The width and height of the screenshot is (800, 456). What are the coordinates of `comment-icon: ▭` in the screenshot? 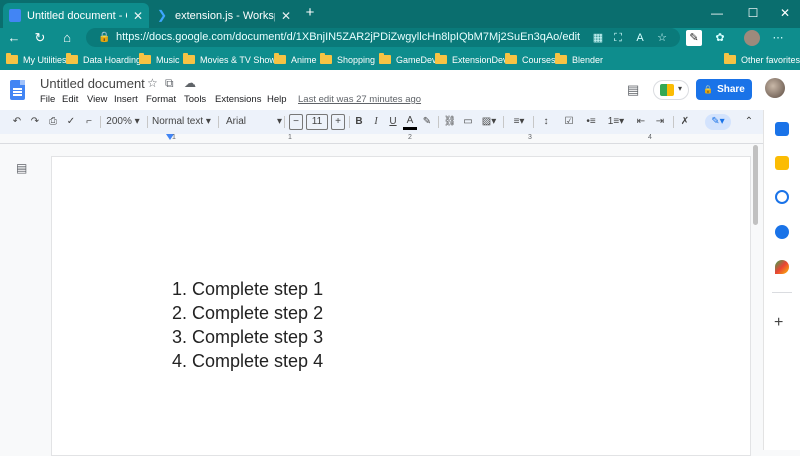 It's located at (468, 122).